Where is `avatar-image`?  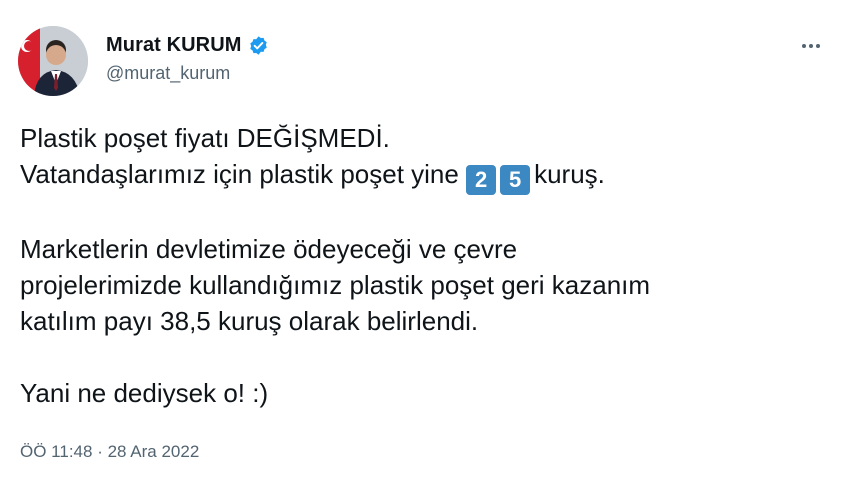 avatar-image is located at coordinates (53, 61).